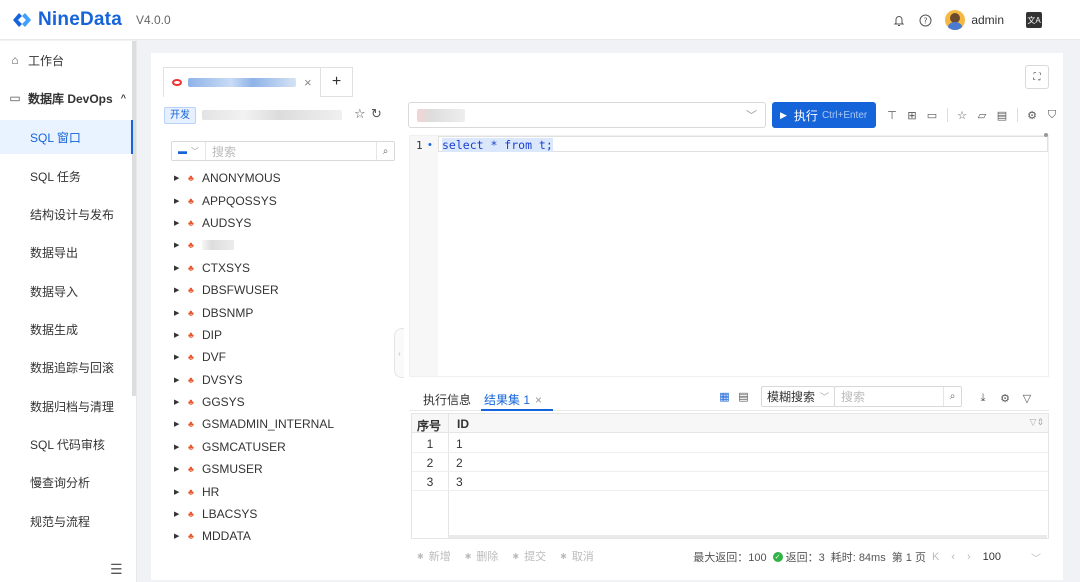 The width and height of the screenshot is (1080, 582). What do you see at coordinates (932, 115) in the screenshot?
I see `chart-icon: ▭` at bounding box center [932, 115].